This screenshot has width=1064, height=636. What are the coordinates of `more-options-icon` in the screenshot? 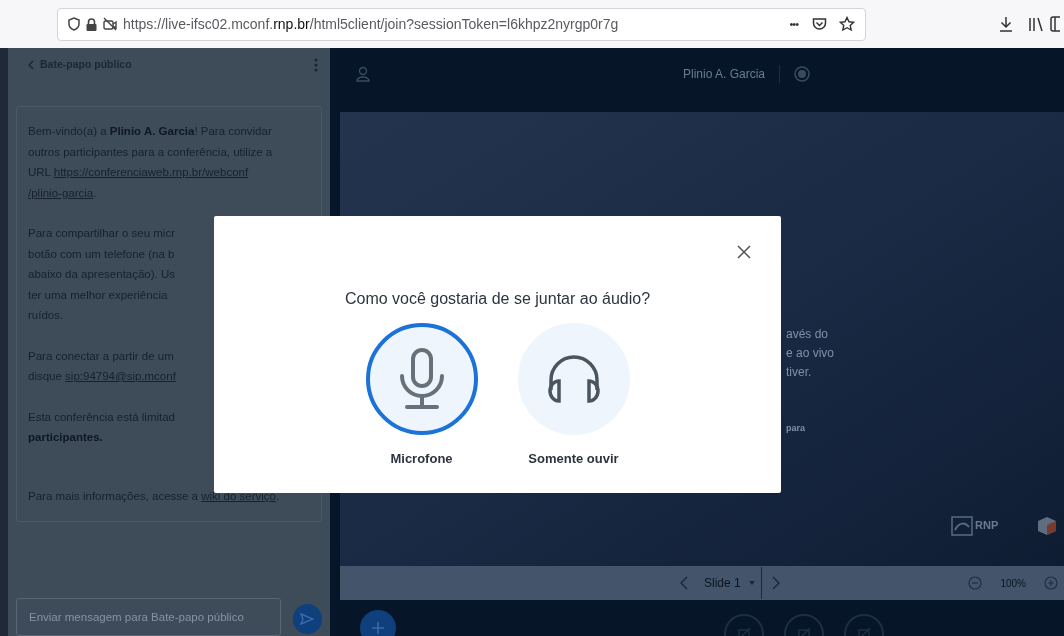 It's located at (316, 65).